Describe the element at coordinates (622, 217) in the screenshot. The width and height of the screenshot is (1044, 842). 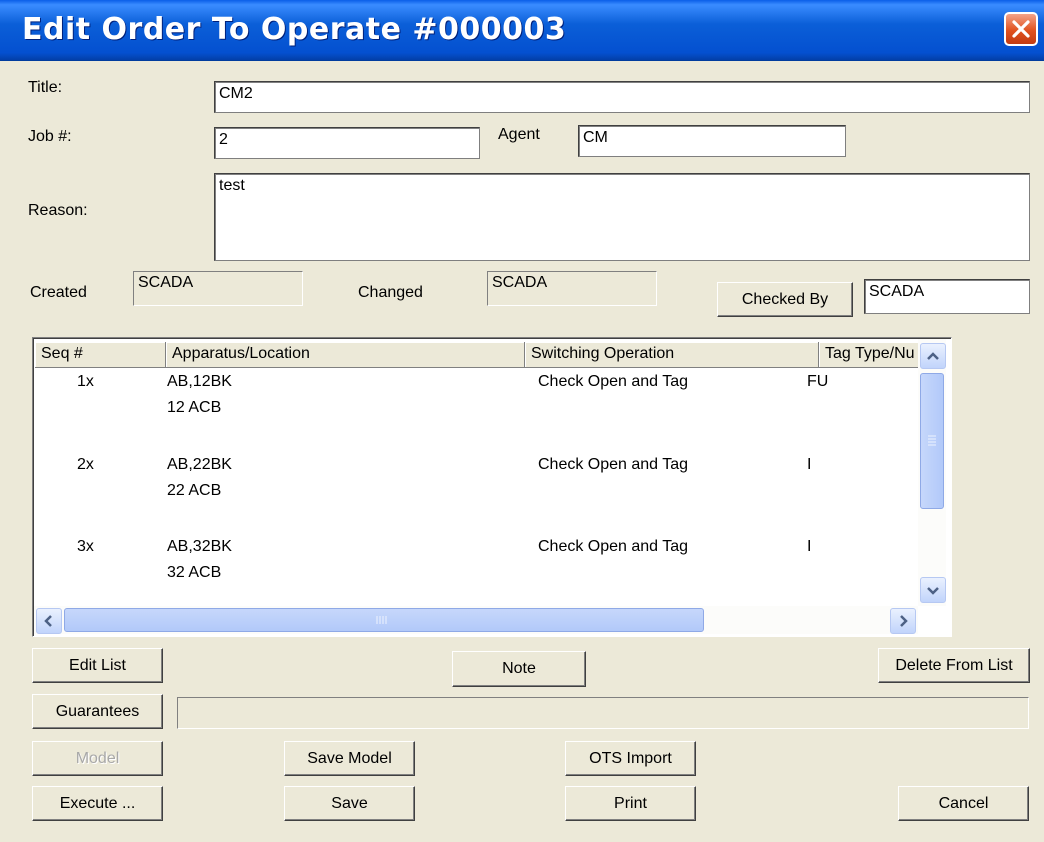
I see `reason-textarea: test` at that location.